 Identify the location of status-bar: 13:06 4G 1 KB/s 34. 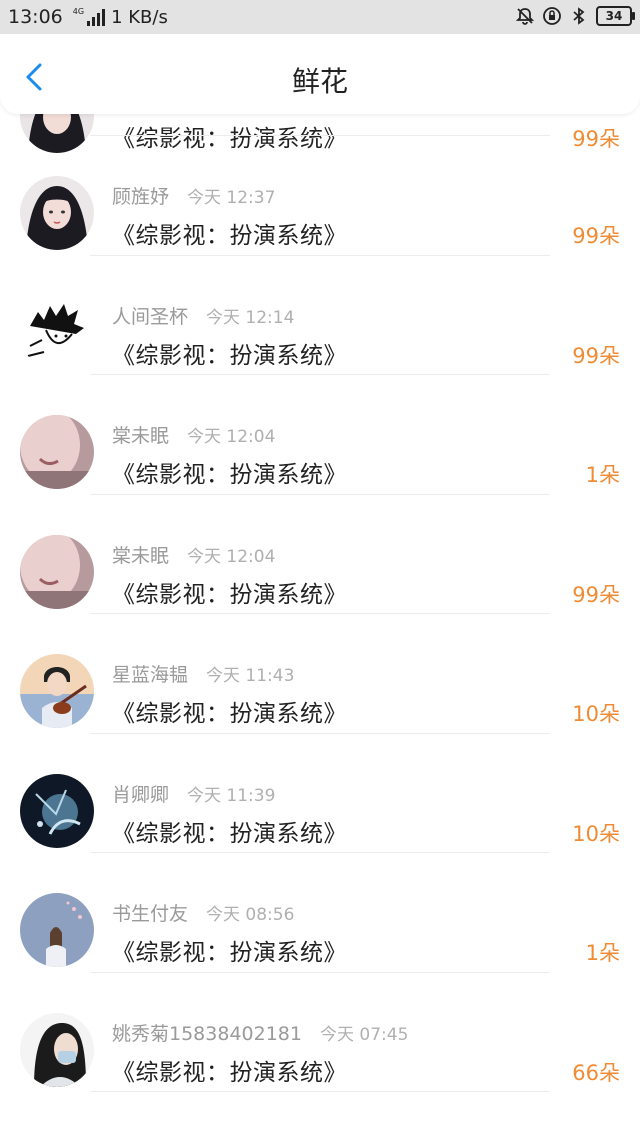
(320, 17).